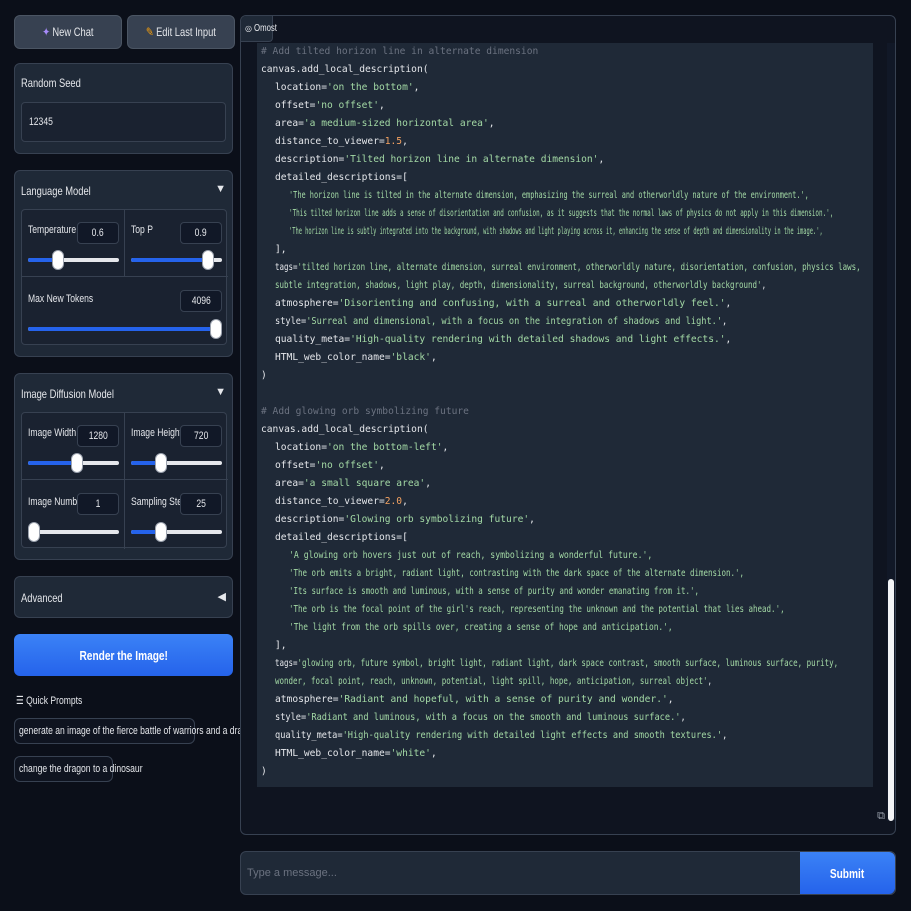 This screenshot has width=911, height=911. Describe the element at coordinates (123, 597) in the screenshot. I see `advanced-panel: Advanced ◀` at that location.